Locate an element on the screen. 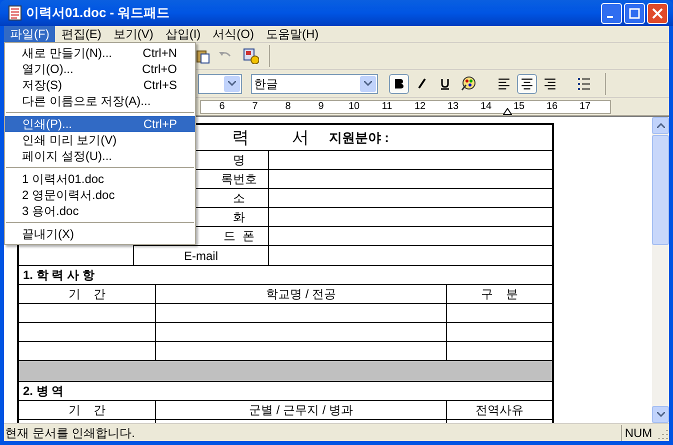  bold-button is located at coordinates (399, 84).